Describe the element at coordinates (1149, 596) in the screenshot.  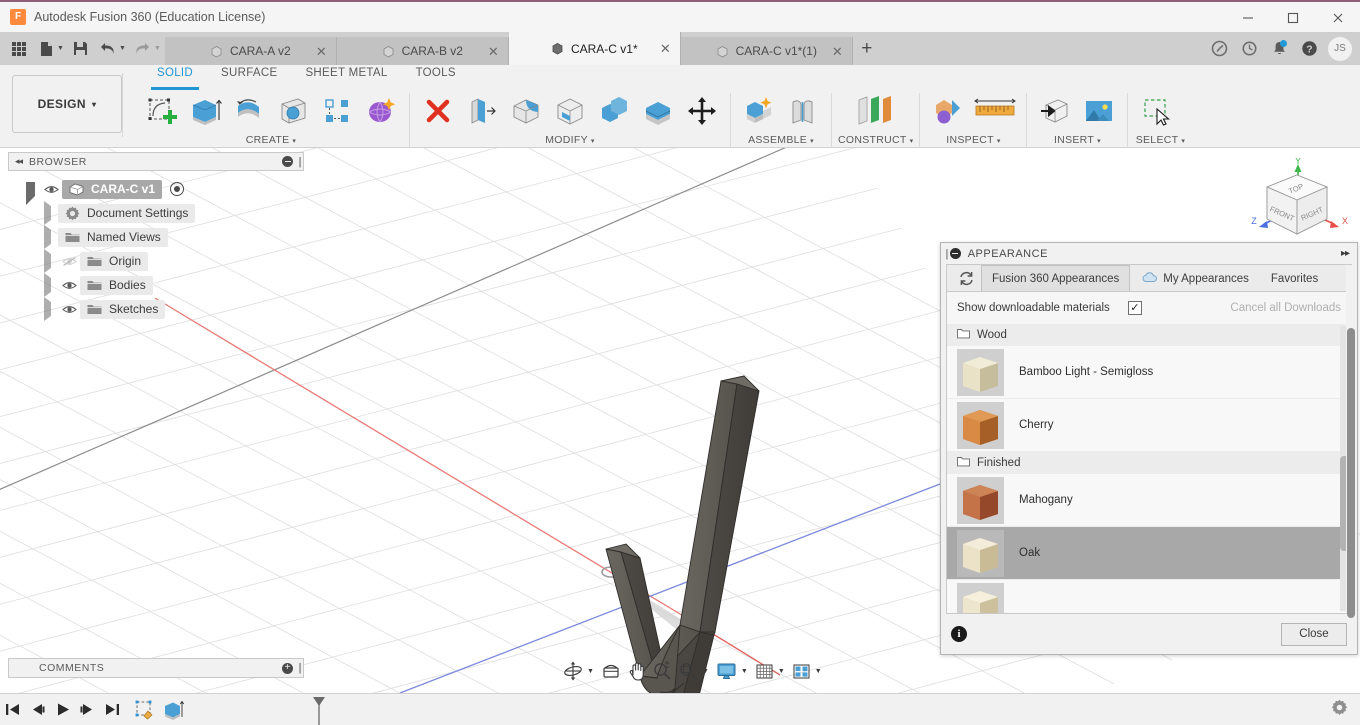
I see `material-row-partial` at that location.